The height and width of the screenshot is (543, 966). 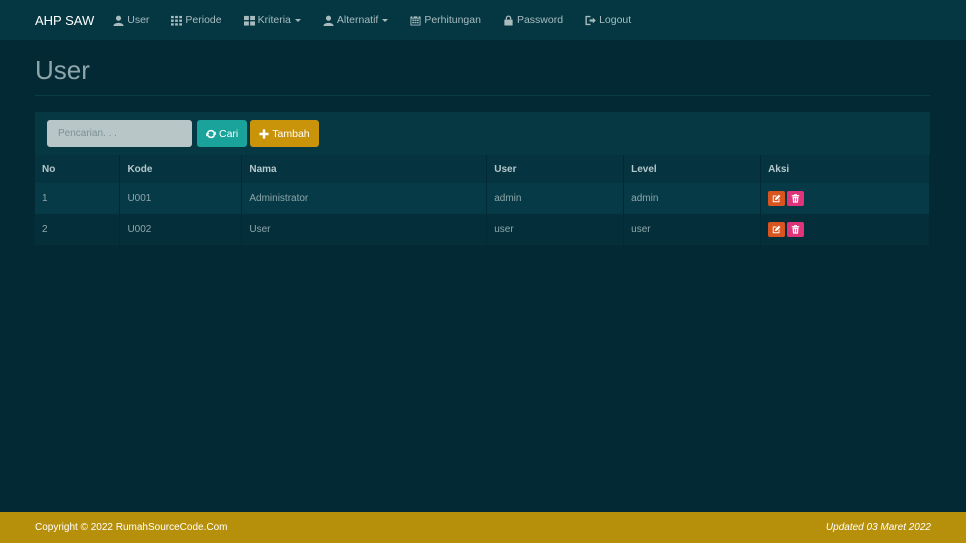 What do you see at coordinates (249, 20) in the screenshot?
I see `grid-large-icon` at bounding box center [249, 20].